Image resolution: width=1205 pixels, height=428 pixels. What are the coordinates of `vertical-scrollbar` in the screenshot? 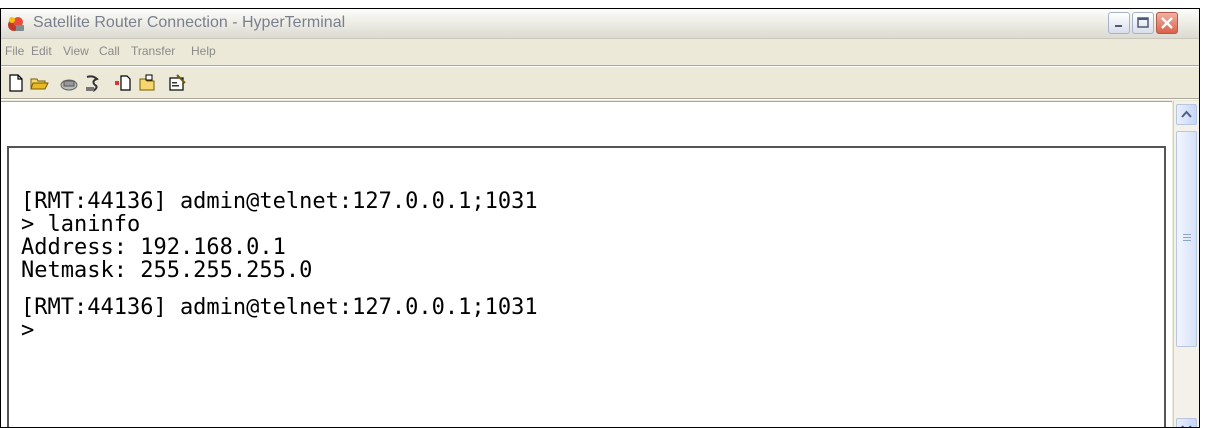 It's located at (1186, 264).